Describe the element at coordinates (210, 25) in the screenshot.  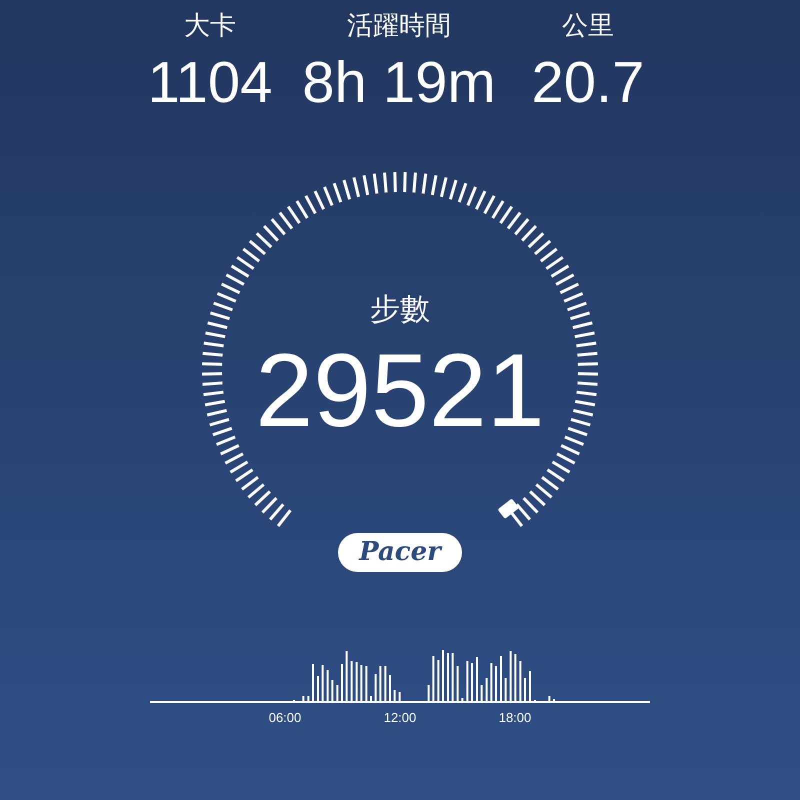
I see `stat-label: 大卡` at that location.